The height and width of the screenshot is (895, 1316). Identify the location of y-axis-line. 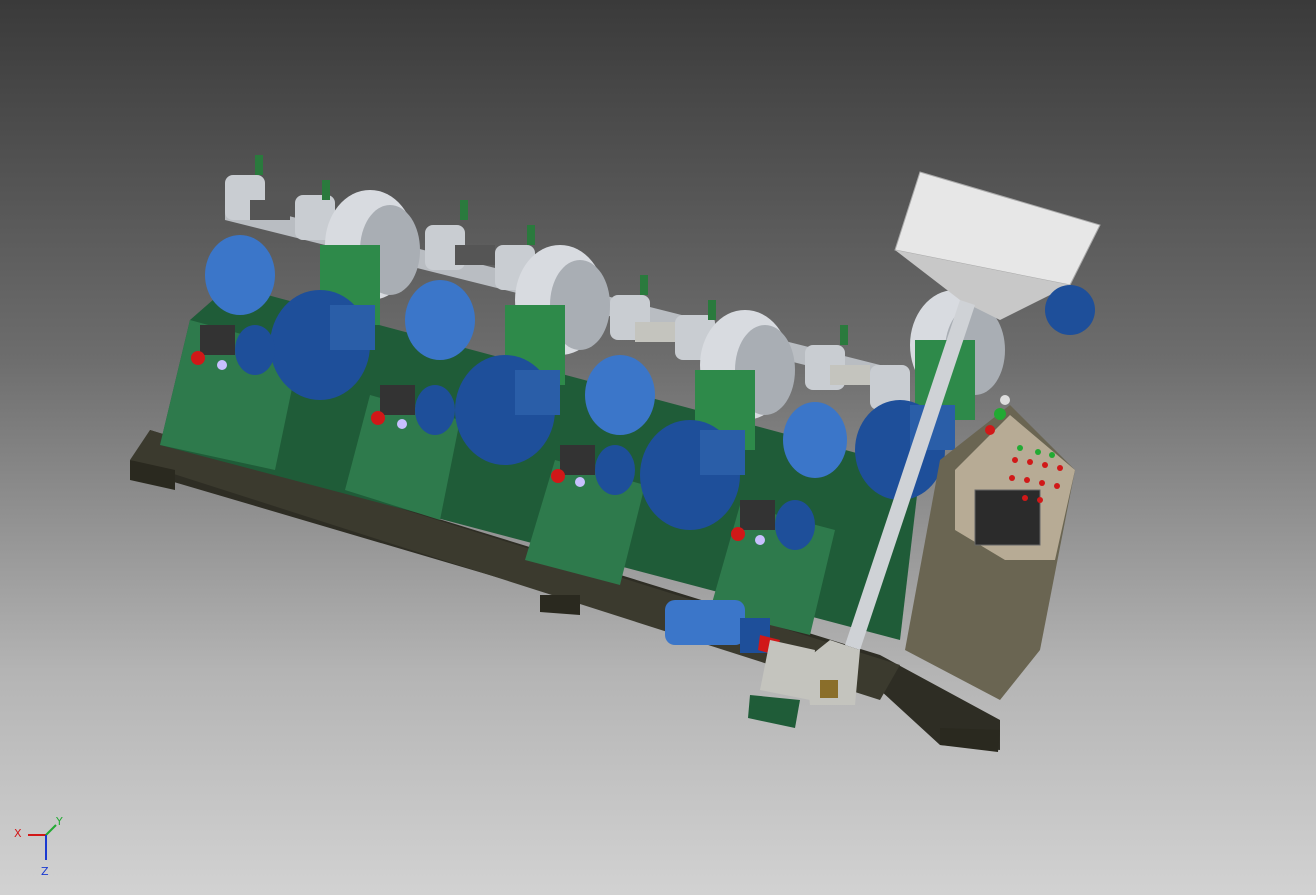
(51, 830).